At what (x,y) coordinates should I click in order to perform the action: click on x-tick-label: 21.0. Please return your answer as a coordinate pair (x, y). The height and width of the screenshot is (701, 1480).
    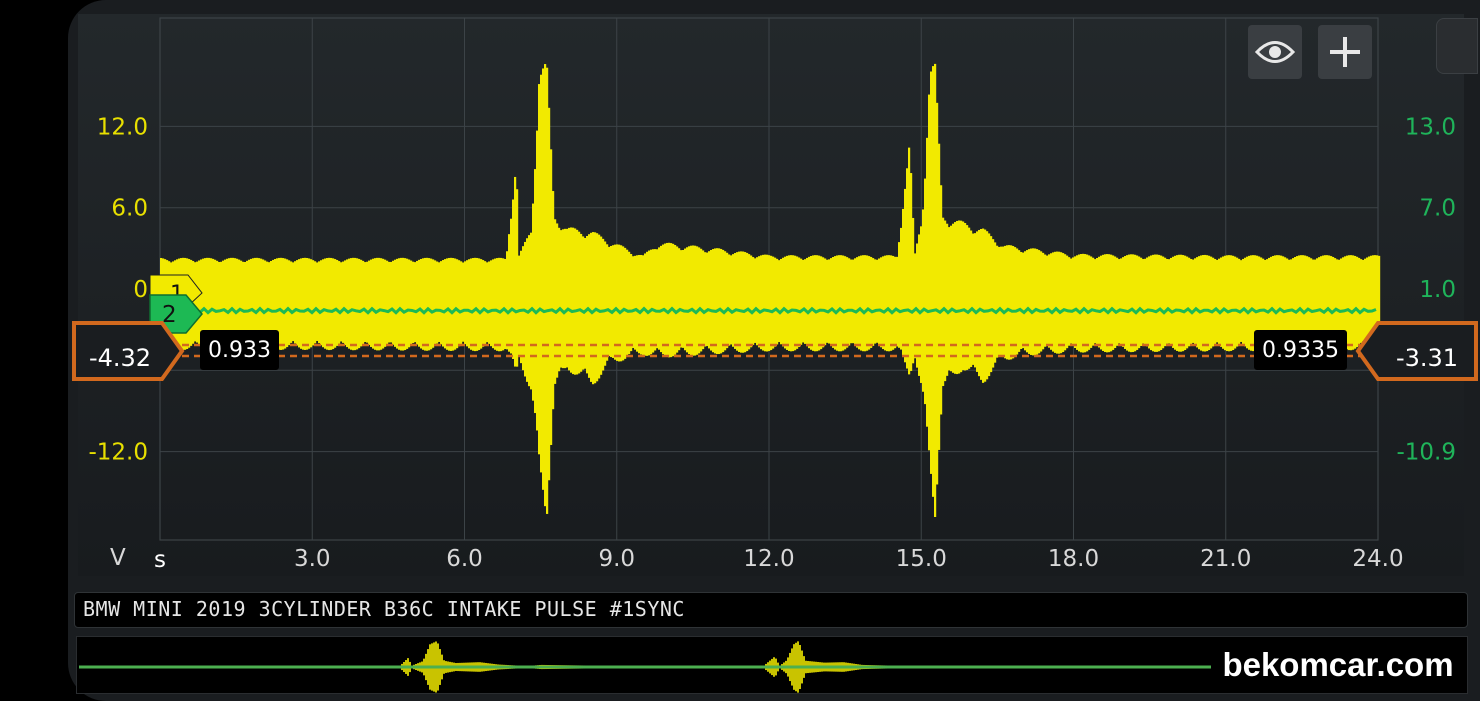
    Looking at the image, I should click on (1225, 559).